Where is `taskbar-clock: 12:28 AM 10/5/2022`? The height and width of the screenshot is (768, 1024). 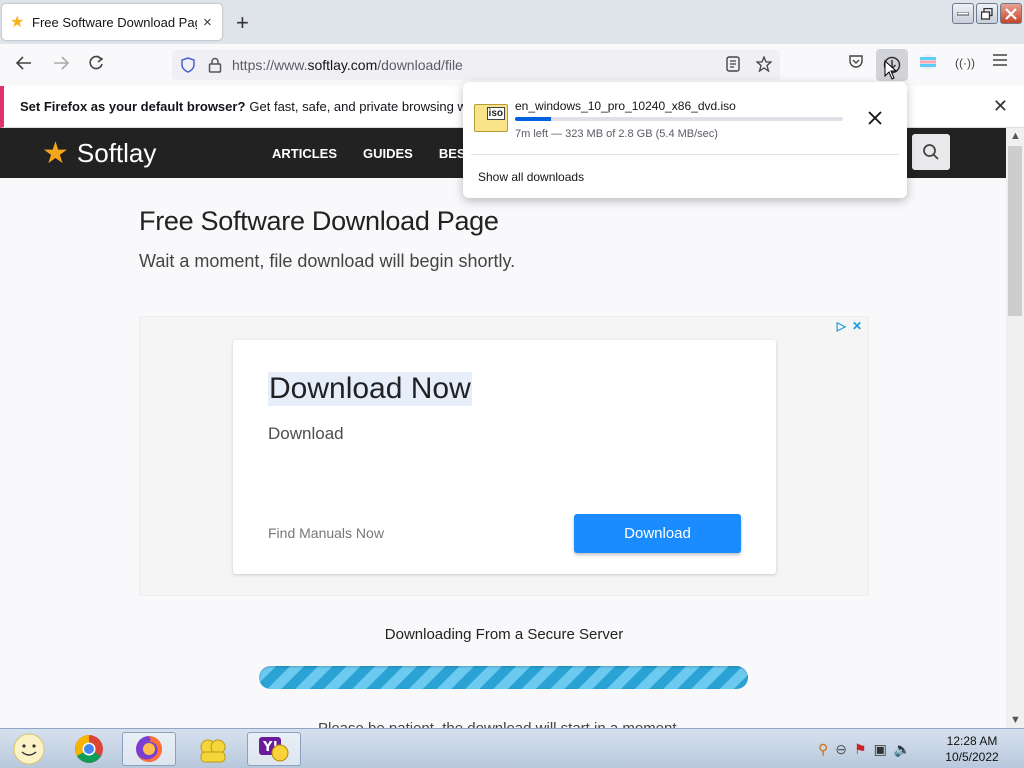 taskbar-clock: 12:28 AM 10/5/2022 is located at coordinates (972, 749).